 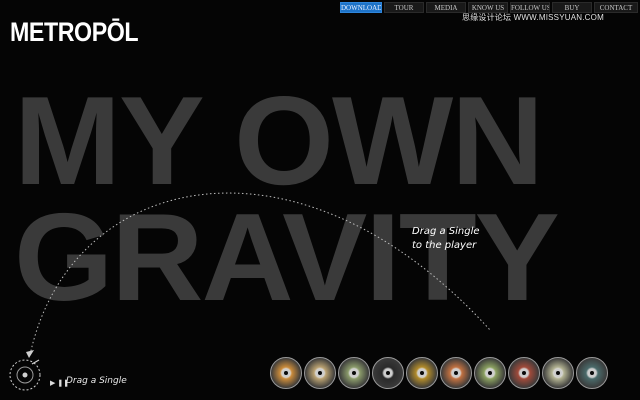 What do you see at coordinates (446, 231) in the screenshot?
I see `drag-hint-line-1: Drag a Single` at bounding box center [446, 231].